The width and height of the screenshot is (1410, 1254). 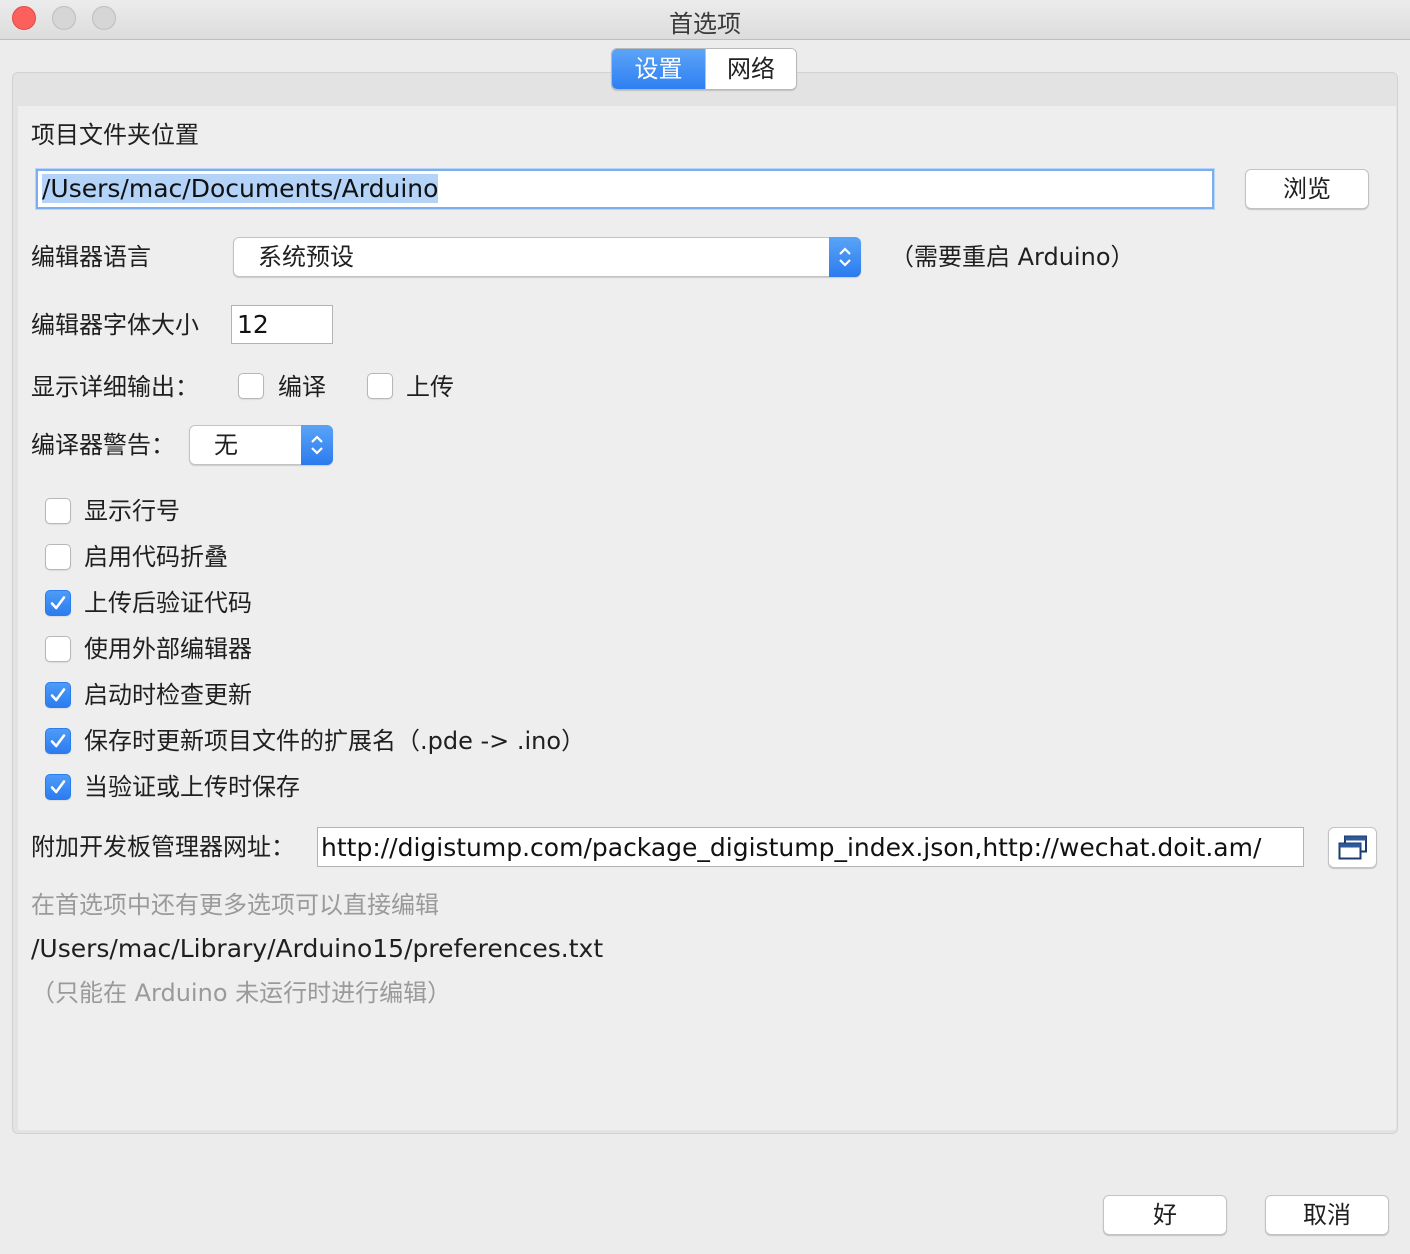 I want to click on code-folding-checkbox, so click(x=58, y=557).